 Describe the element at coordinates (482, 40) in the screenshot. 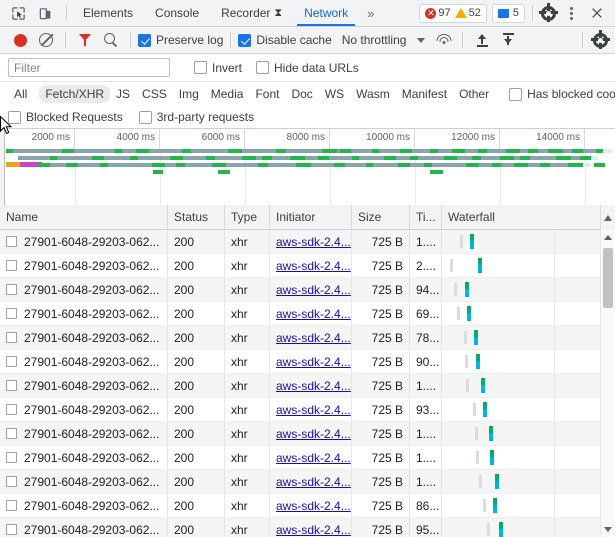

I see `import-har-icon` at that location.